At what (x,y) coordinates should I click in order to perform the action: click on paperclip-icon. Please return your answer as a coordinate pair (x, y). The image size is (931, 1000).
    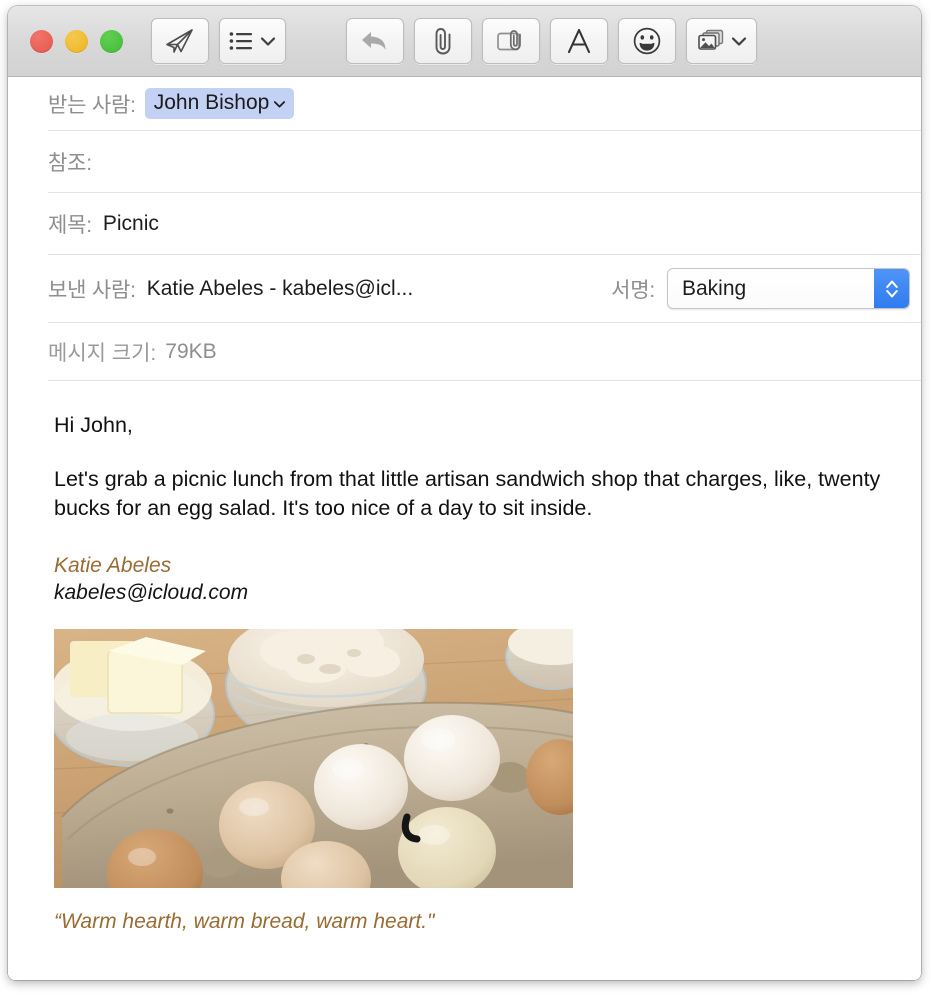
    Looking at the image, I should click on (443, 41).